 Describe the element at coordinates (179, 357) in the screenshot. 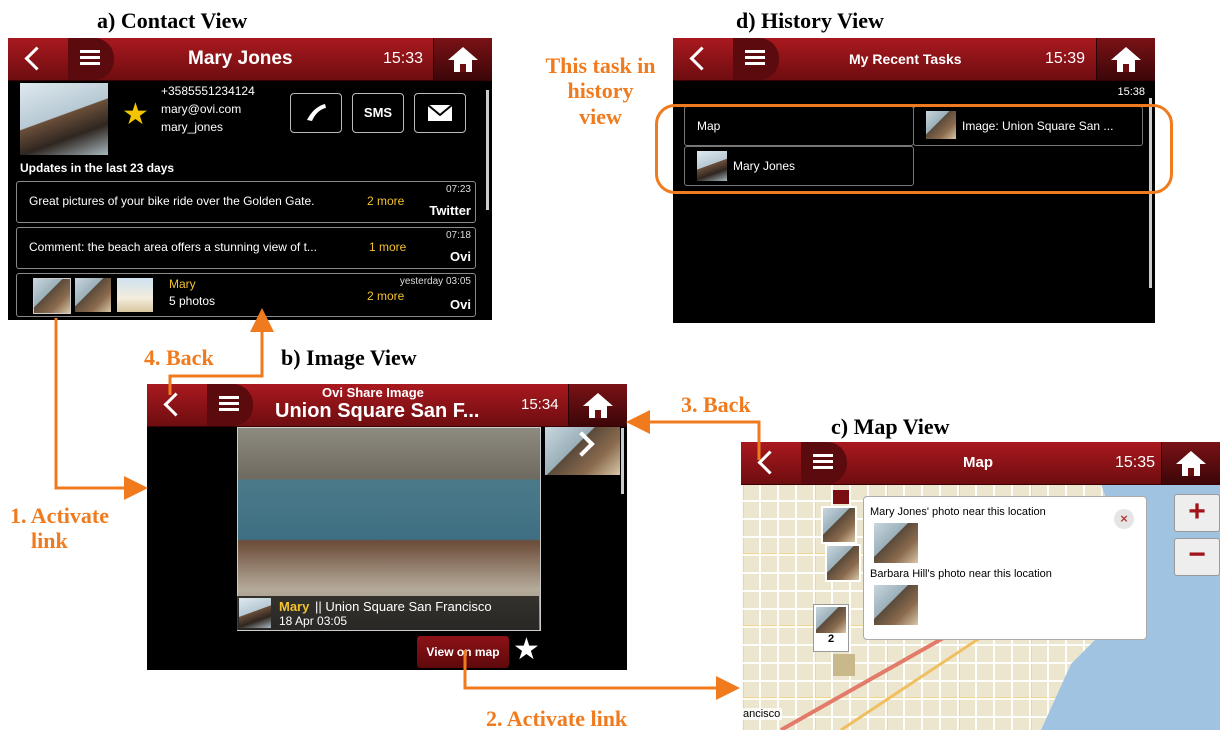

I see `annotation-back-4: 4. Back` at that location.